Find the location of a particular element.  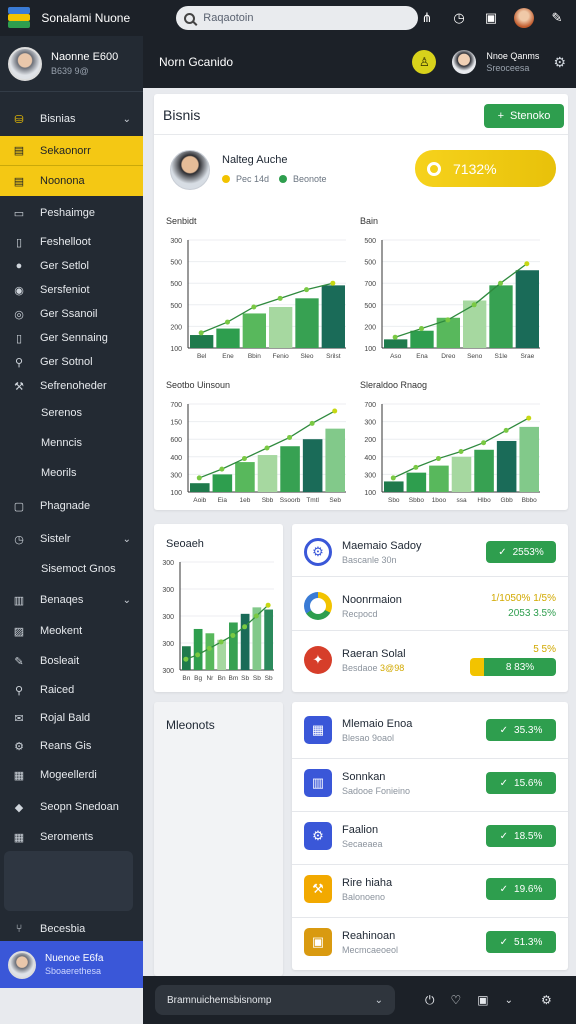

clock-icon: ◷ is located at coordinates (459, 18).